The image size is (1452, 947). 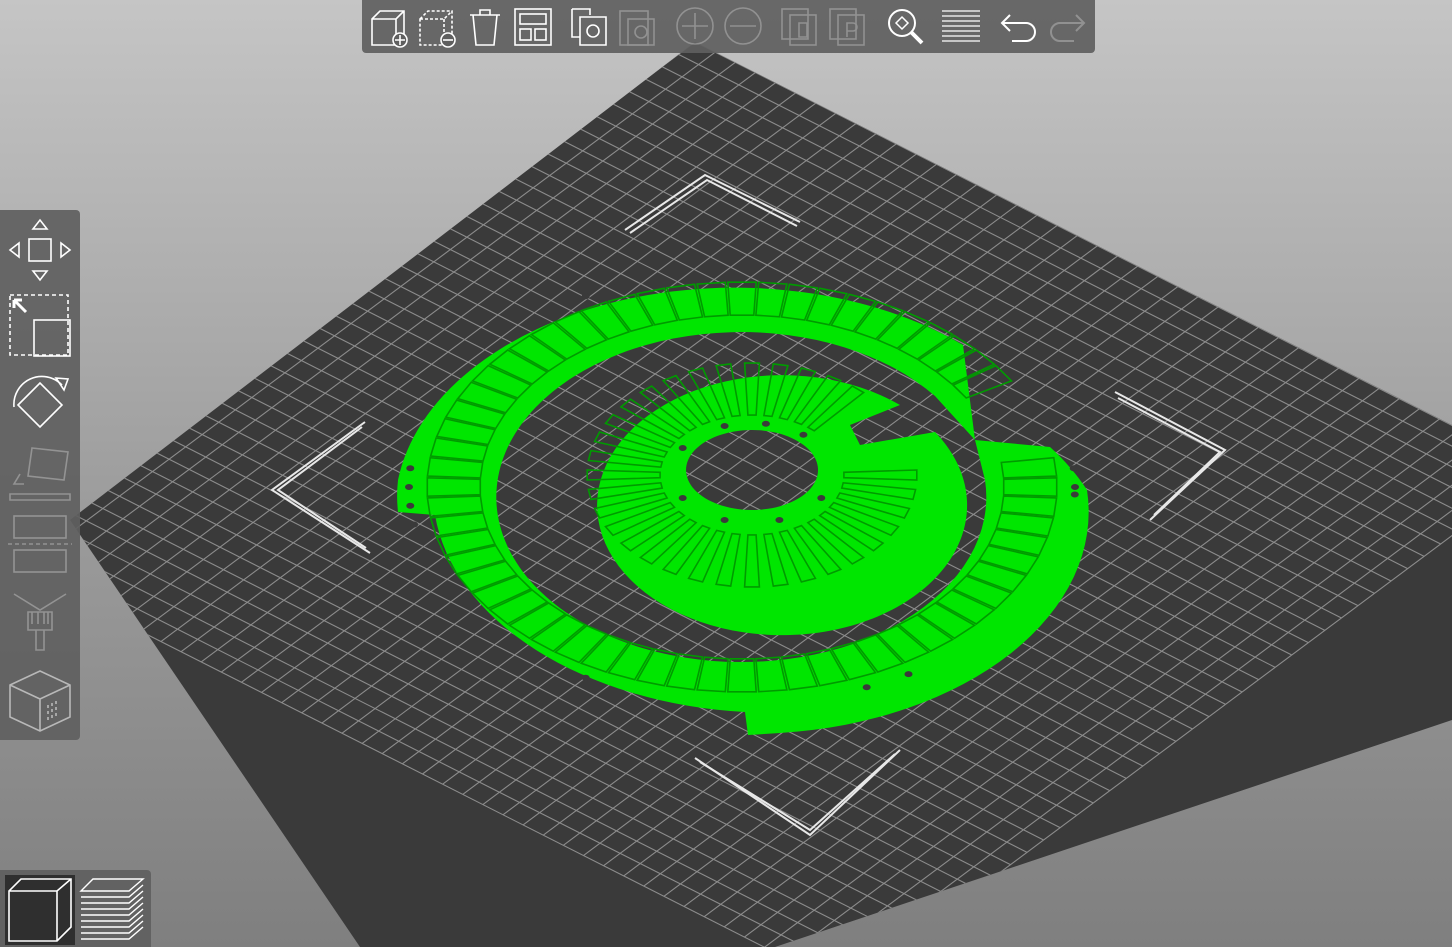 What do you see at coordinates (437, 26) in the screenshot?
I see `delete-object-icon` at bounding box center [437, 26].